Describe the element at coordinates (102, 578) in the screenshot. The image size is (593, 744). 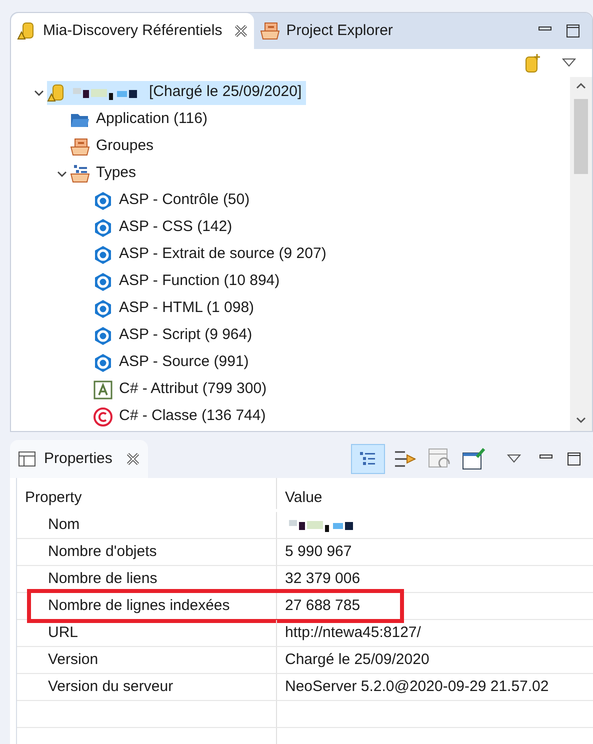
I see `property-name: Nombre de liens` at that location.